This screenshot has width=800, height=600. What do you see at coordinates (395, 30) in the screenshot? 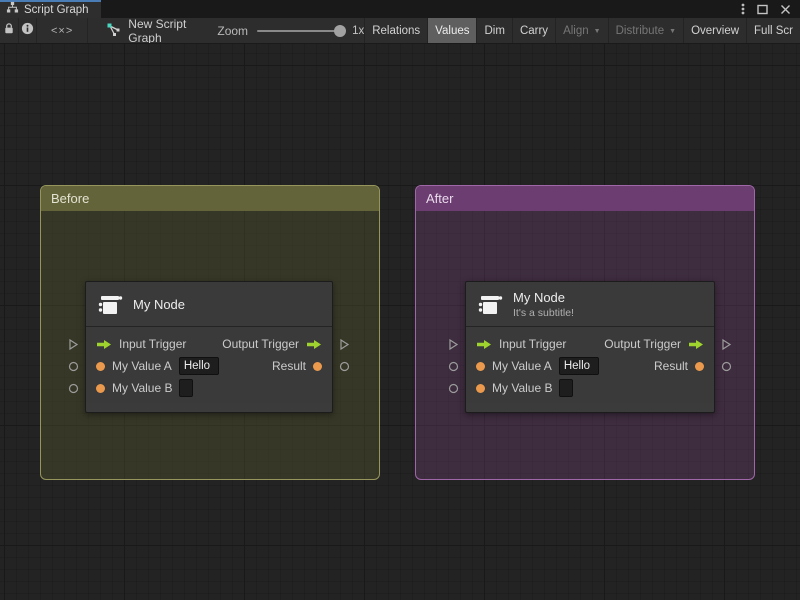
I see `relations-button: Relations` at bounding box center [395, 30].